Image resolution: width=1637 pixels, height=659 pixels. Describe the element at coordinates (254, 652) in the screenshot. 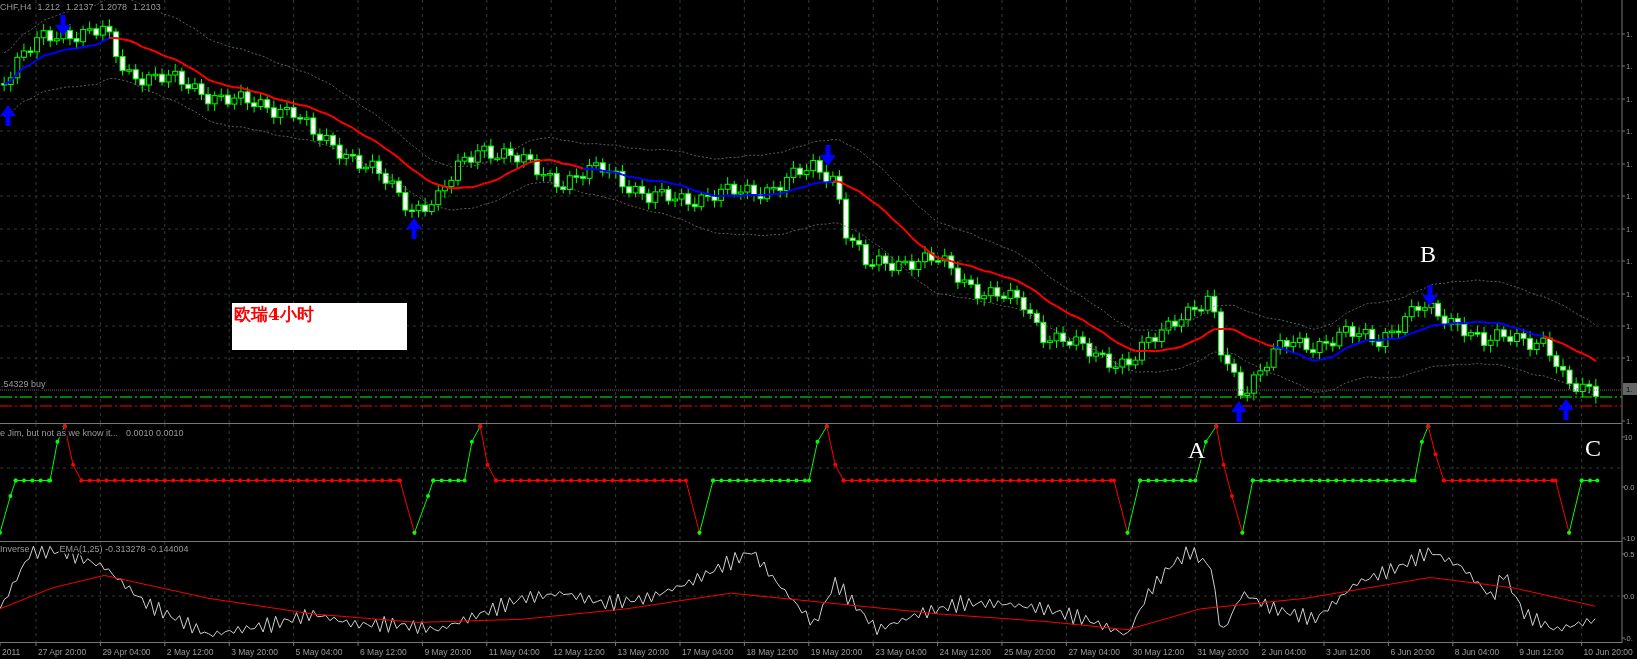

I see `time-axis-label: 3 May 20:00` at that location.